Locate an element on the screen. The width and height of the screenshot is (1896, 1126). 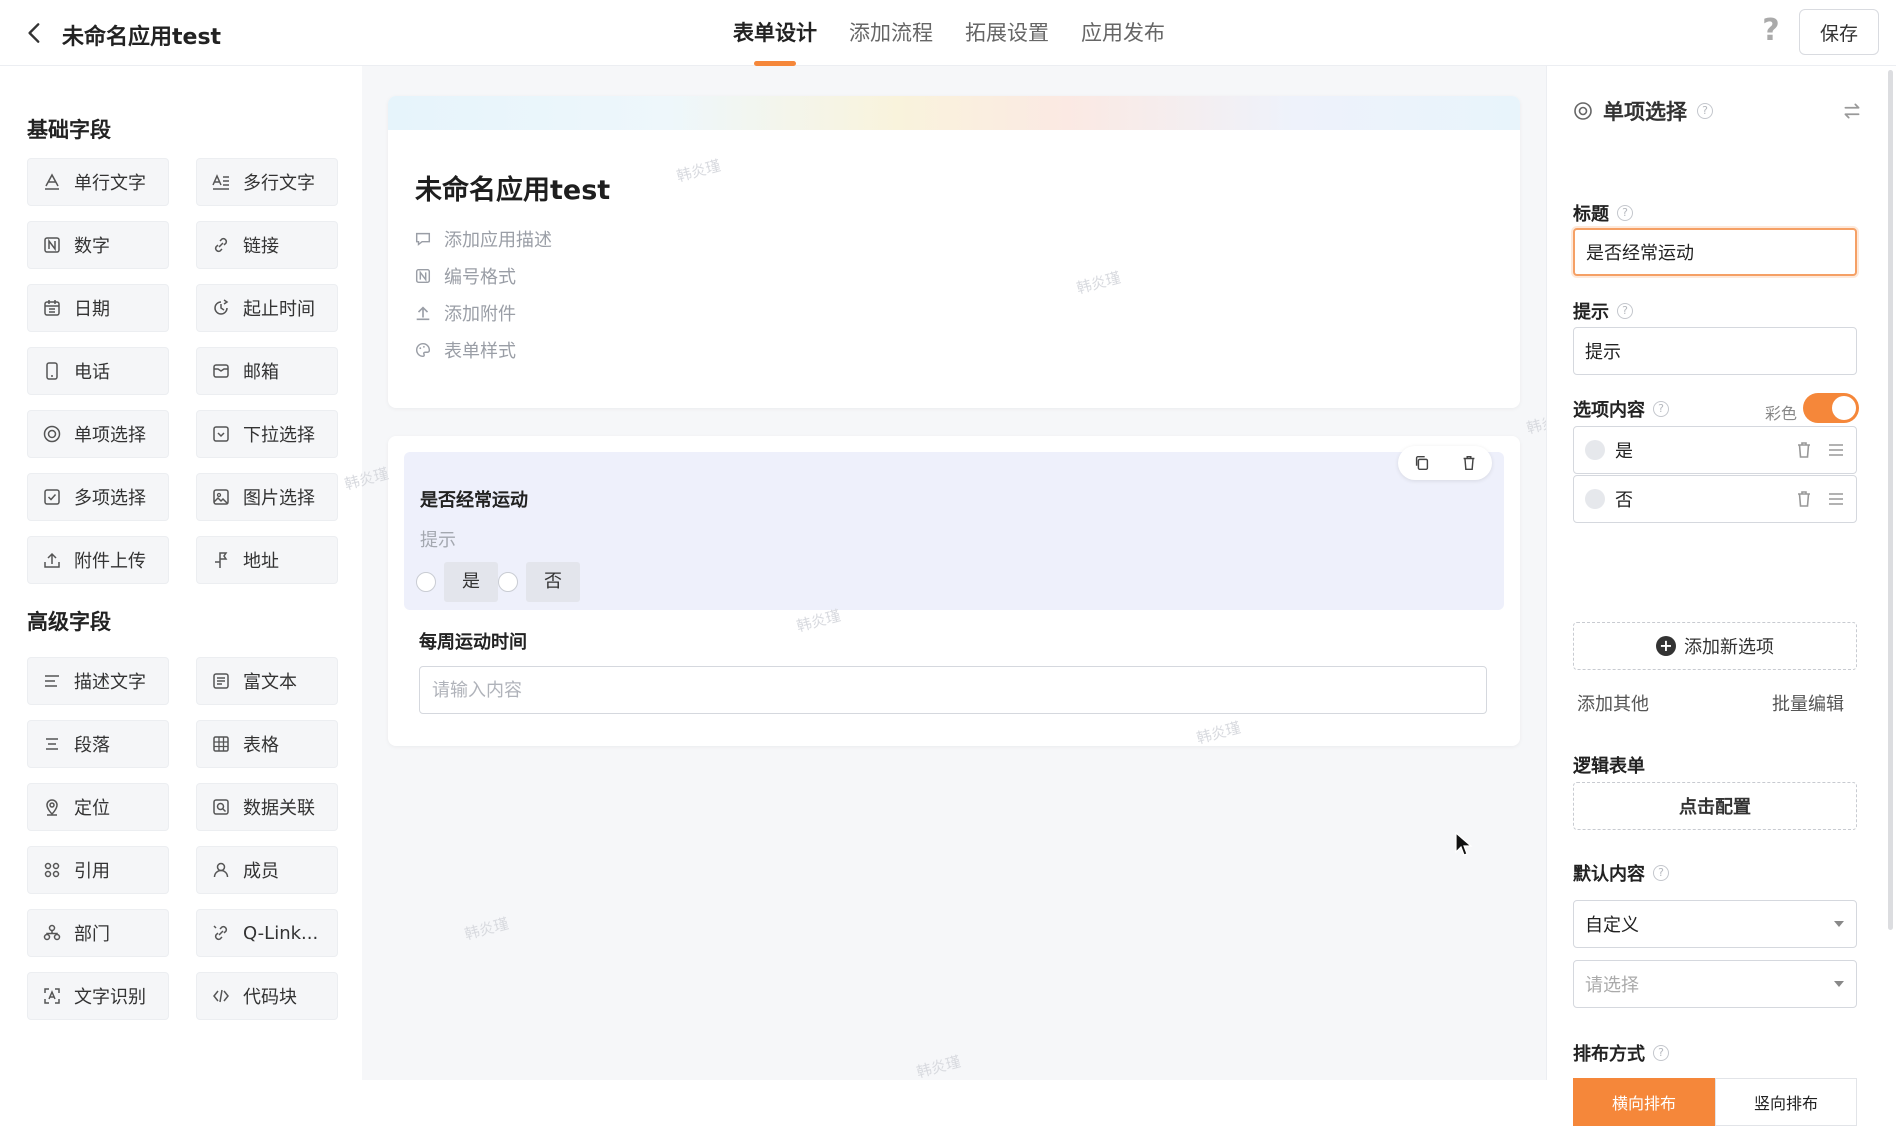
field-item-label: 描述文字 is located at coordinates (110, 682).